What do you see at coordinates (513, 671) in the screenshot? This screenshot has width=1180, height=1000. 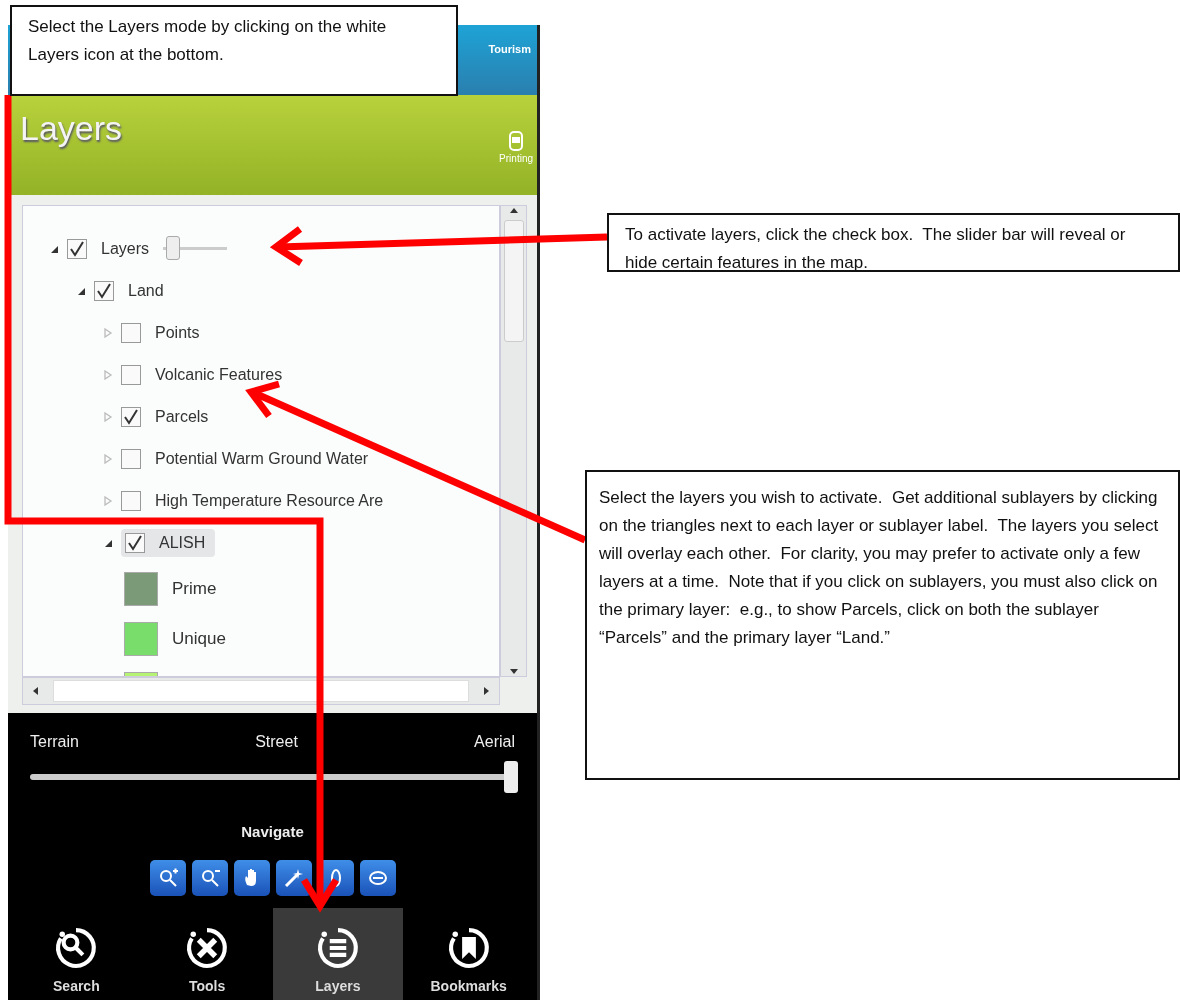 I see `scroll-down-arrow-icon` at bounding box center [513, 671].